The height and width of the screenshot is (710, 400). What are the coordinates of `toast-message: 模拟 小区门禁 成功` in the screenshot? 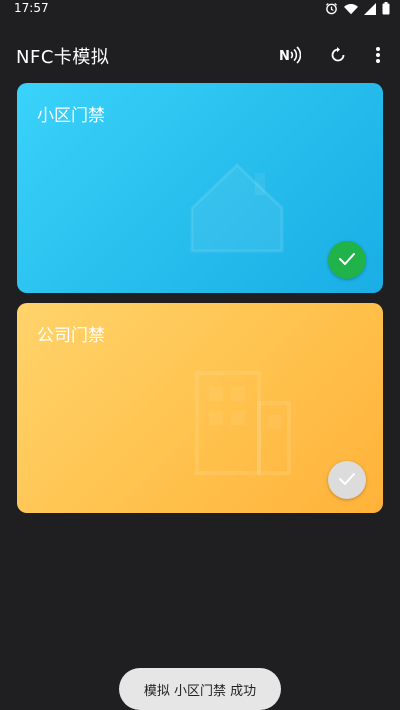 It's located at (200, 689).